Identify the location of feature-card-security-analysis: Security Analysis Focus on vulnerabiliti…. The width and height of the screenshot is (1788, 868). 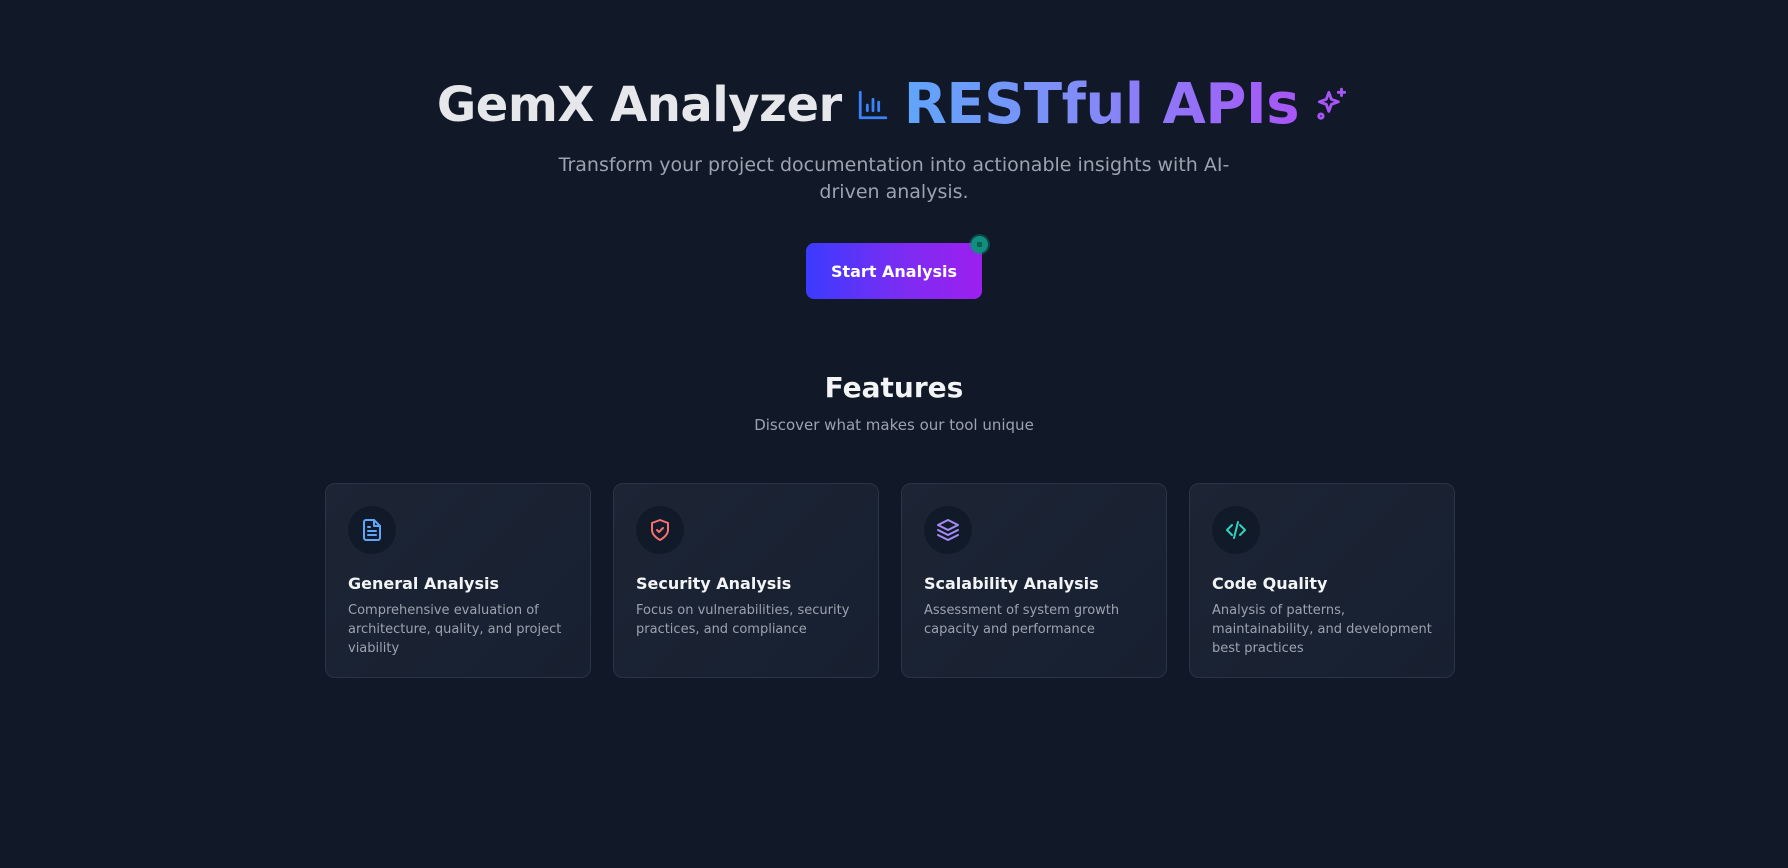
(746, 580).